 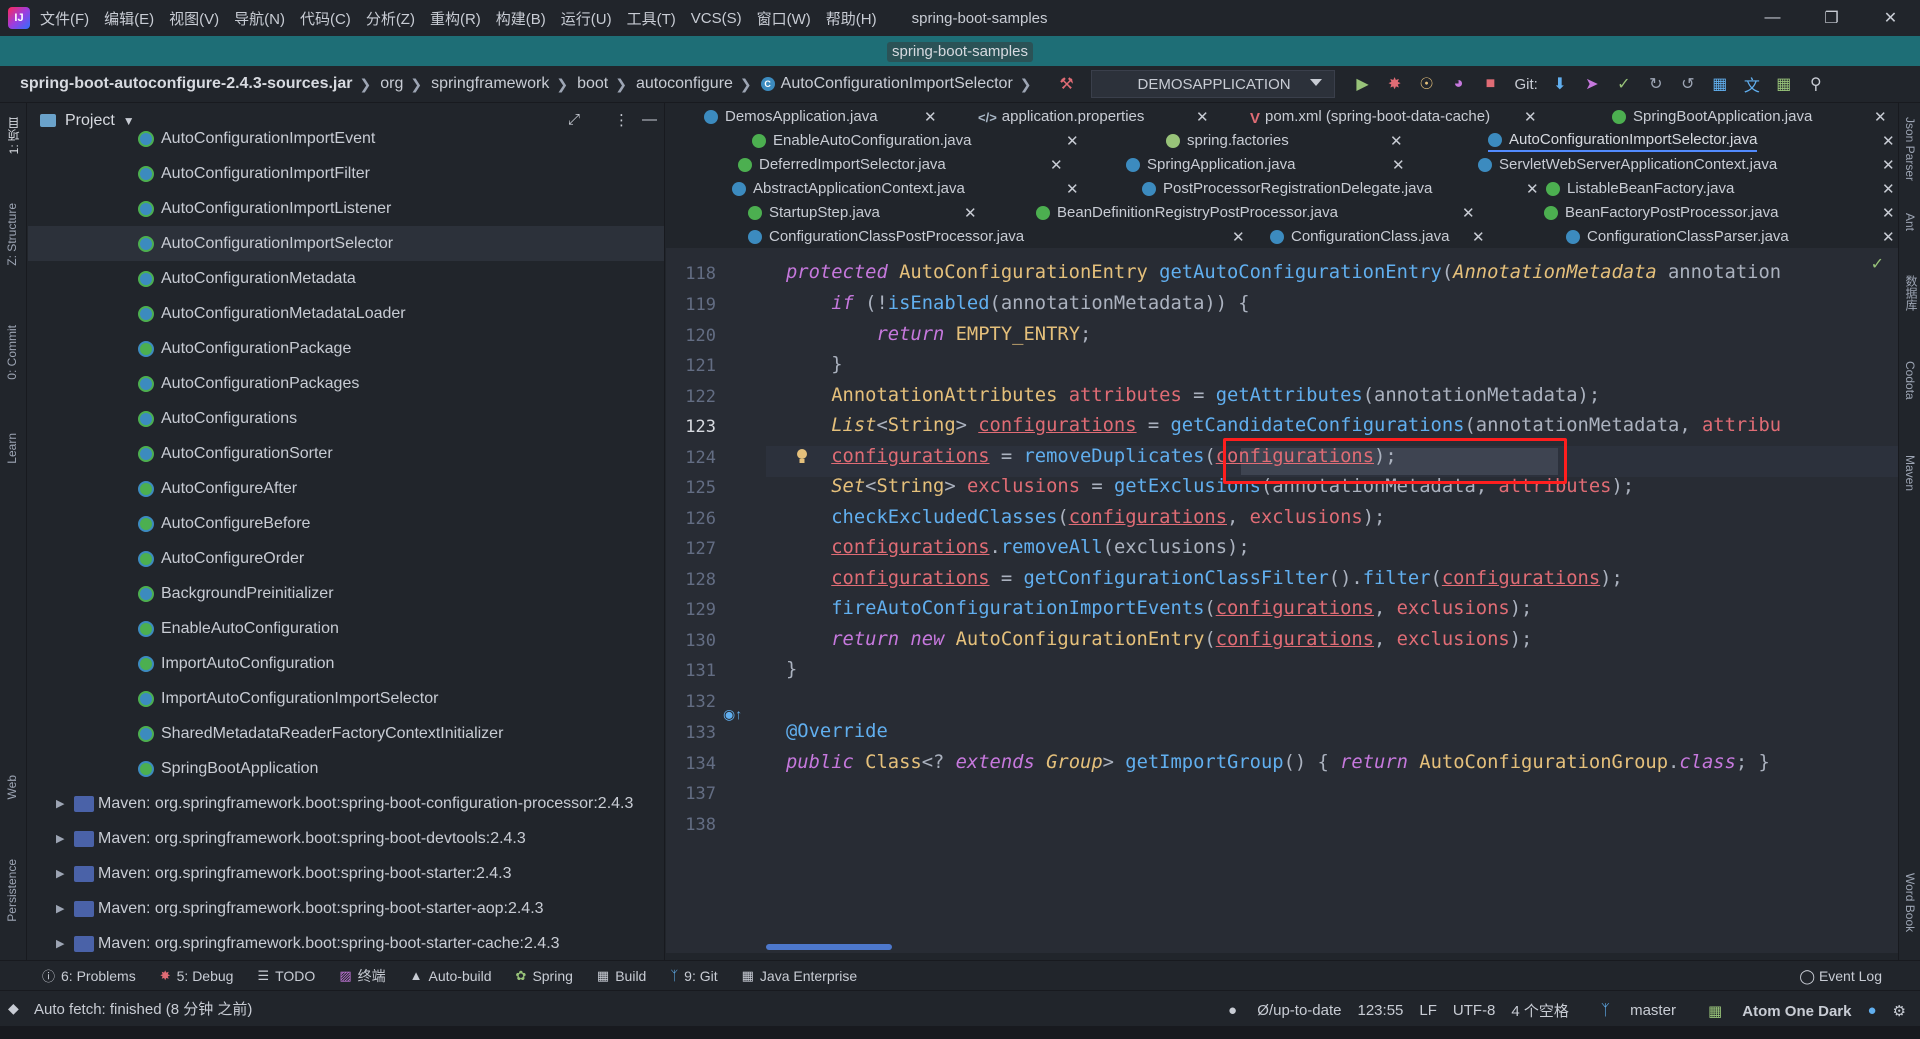 I want to click on tool-maven: Maven, so click(x=1910, y=473).